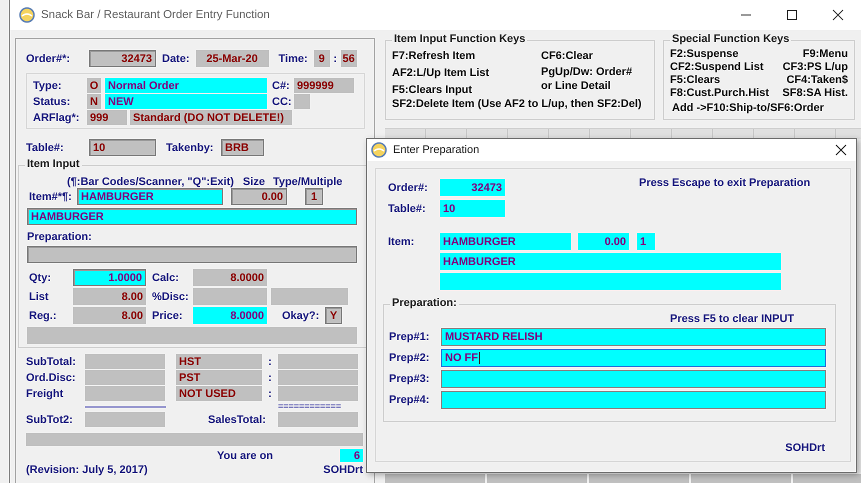 The width and height of the screenshot is (861, 483). What do you see at coordinates (409, 358) in the screenshot?
I see `prep-label: Prep#2:` at bounding box center [409, 358].